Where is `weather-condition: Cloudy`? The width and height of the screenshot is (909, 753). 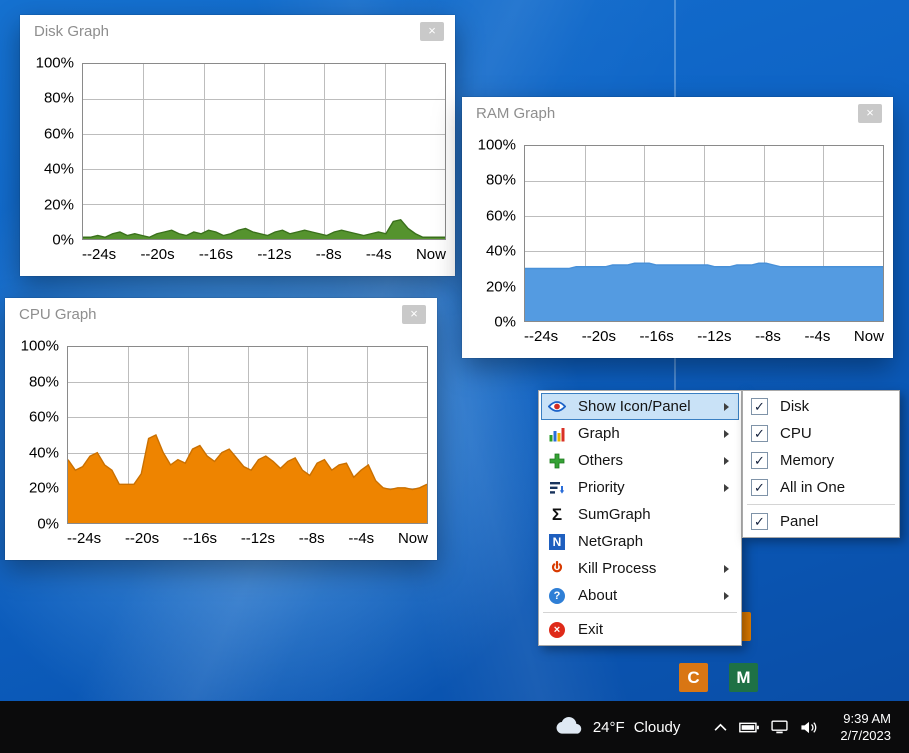
weather-condition: Cloudy is located at coordinates (657, 727).